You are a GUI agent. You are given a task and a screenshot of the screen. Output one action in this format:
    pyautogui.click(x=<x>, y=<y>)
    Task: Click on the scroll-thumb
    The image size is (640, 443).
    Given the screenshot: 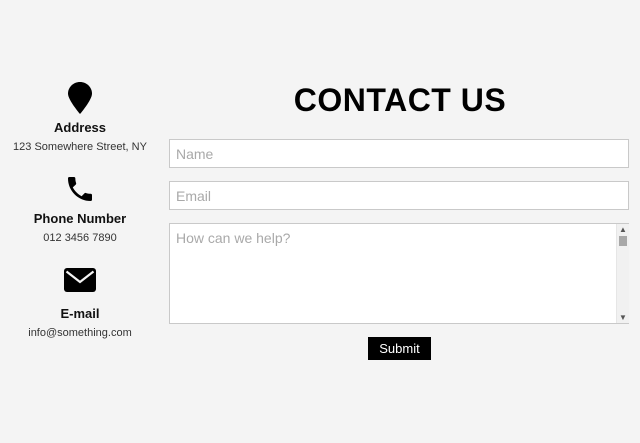 What is the action you would take?
    pyautogui.click(x=623, y=241)
    